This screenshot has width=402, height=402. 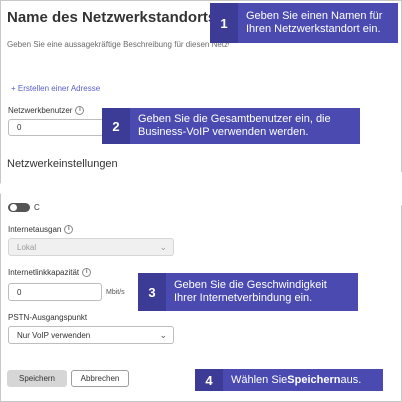 What do you see at coordinates (19, 292) in the screenshot?
I see `bandwidth-value: 0` at bounding box center [19, 292].